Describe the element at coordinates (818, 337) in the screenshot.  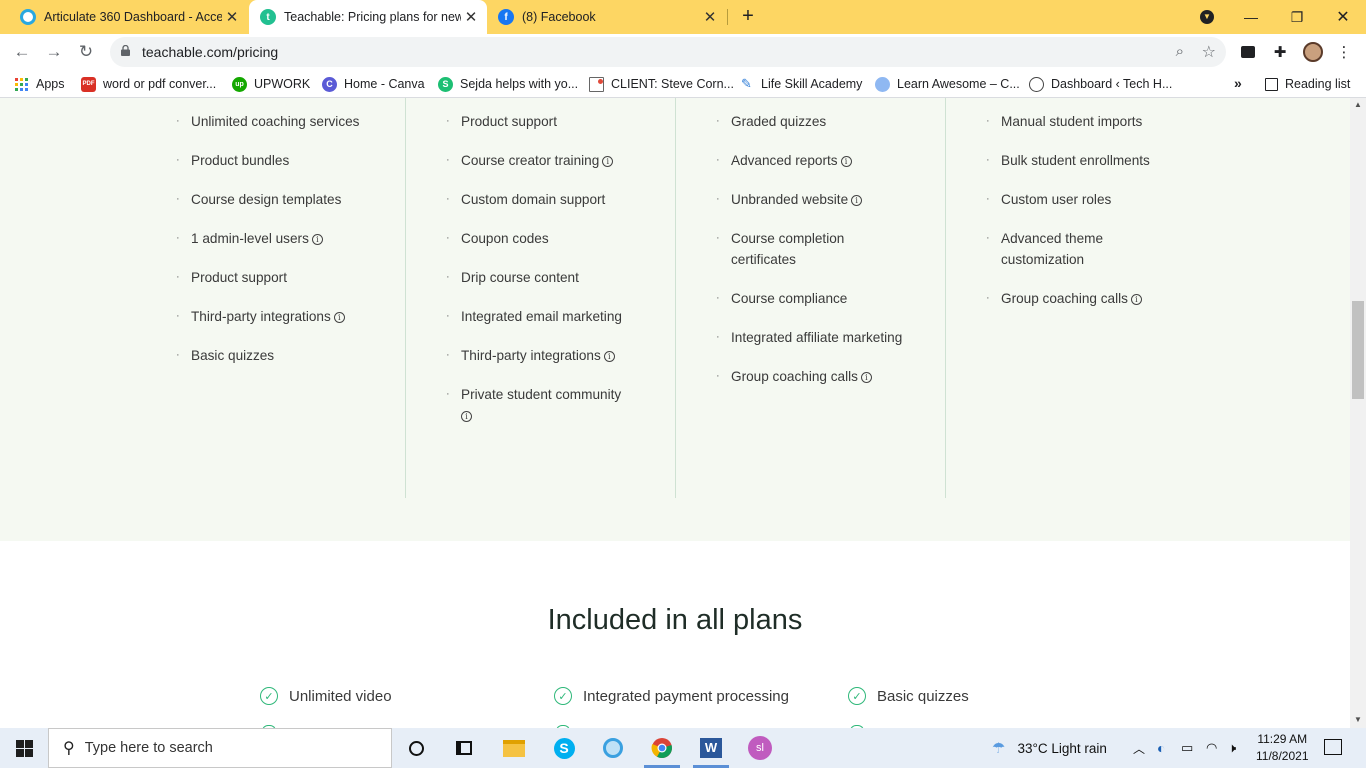
I see `feature-item: · Integrated affiliate marketing` at that location.